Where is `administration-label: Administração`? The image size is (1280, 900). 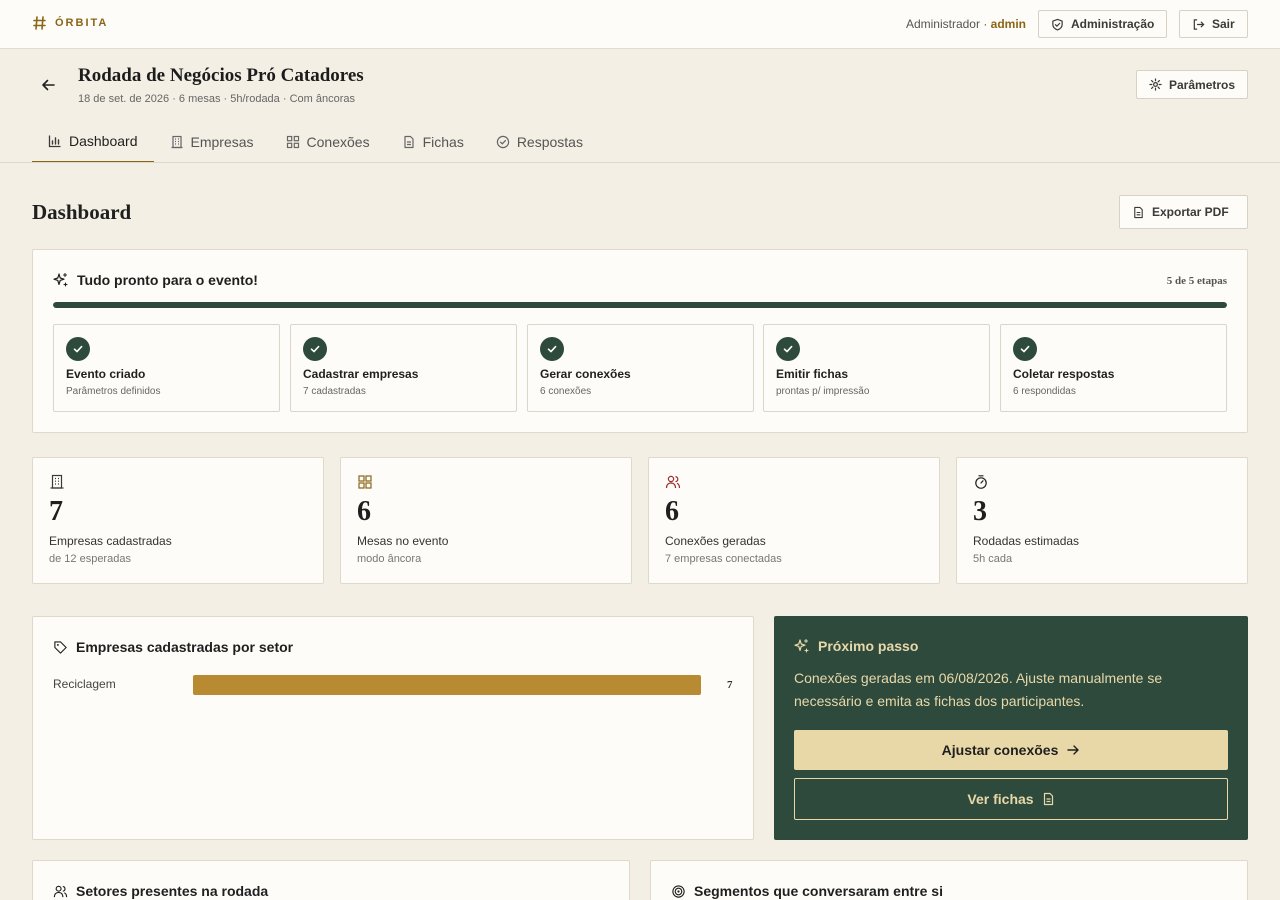 administration-label: Administração is located at coordinates (1113, 24).